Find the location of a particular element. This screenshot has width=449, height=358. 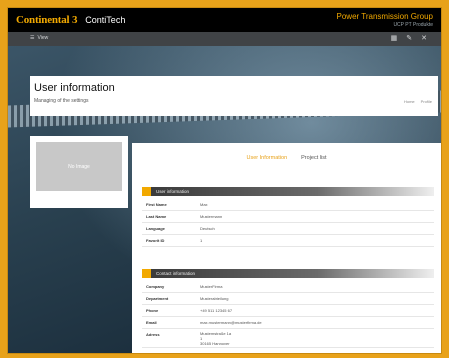

table-row: Email max.mustermann@musterfirma.de is located at coordinates (288, 323).